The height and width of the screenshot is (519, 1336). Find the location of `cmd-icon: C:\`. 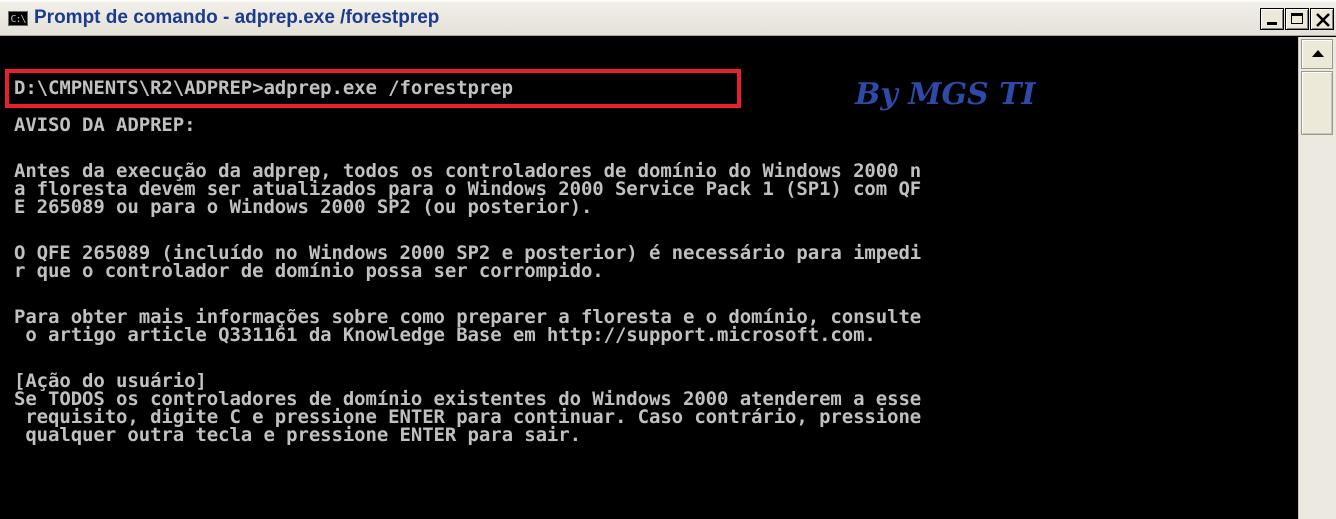

cmd-icon: C:\ is located at coordinates (18, 18).